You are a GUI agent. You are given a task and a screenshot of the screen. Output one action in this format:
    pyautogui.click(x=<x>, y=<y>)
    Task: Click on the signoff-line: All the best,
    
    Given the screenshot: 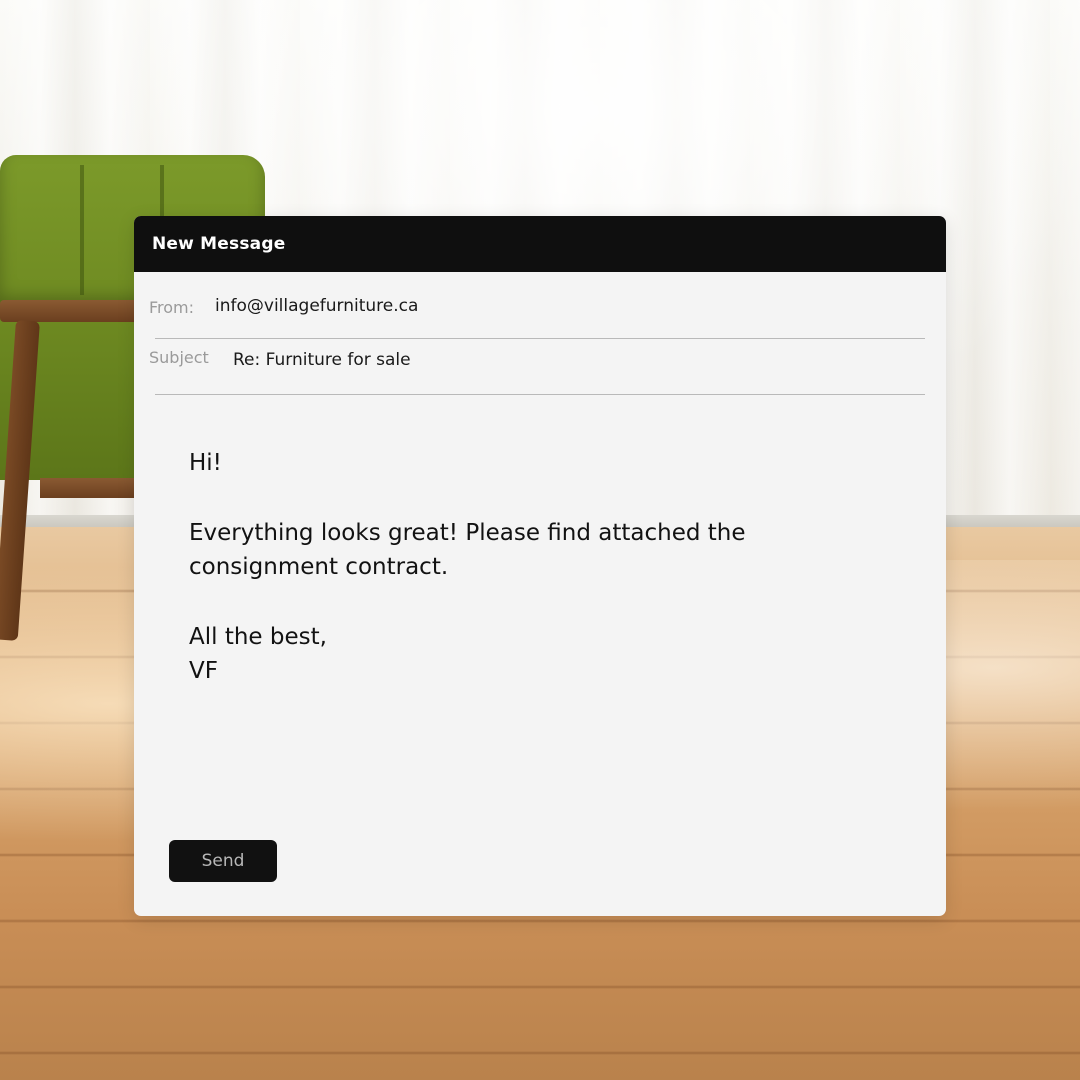 What is the action you would take?
    pyautogui.click(x=258, y=636)
    